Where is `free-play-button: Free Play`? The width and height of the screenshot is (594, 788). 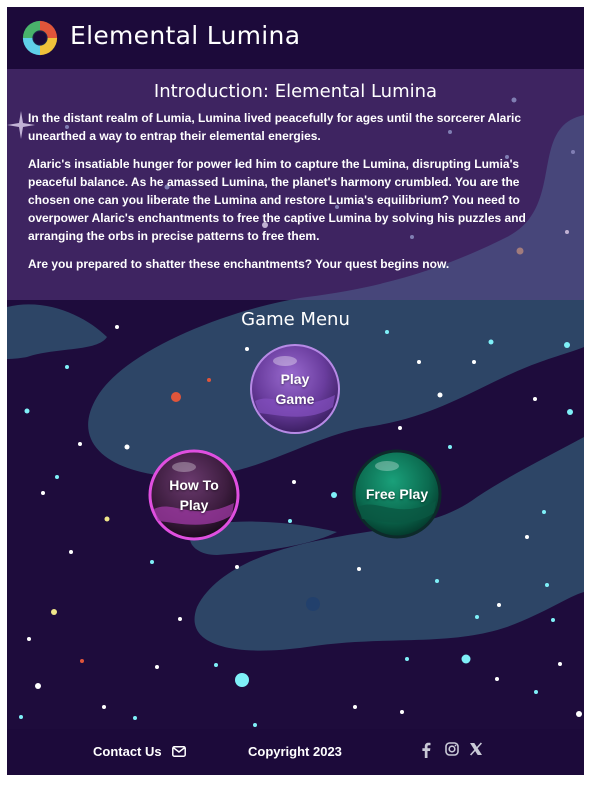
free-play-button: Free Play is located at coordinates (397, 494).